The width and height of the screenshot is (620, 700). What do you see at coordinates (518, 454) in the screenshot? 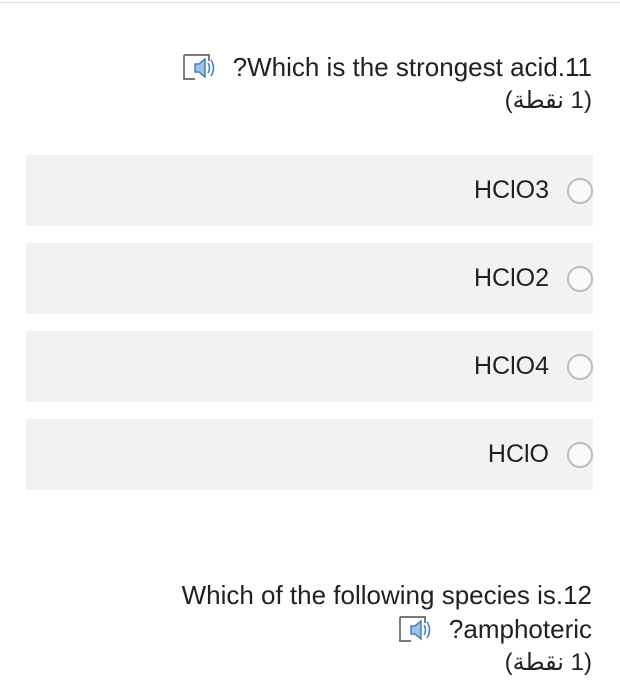
I see `option-label: HClO` at bounding box center [518, 454].